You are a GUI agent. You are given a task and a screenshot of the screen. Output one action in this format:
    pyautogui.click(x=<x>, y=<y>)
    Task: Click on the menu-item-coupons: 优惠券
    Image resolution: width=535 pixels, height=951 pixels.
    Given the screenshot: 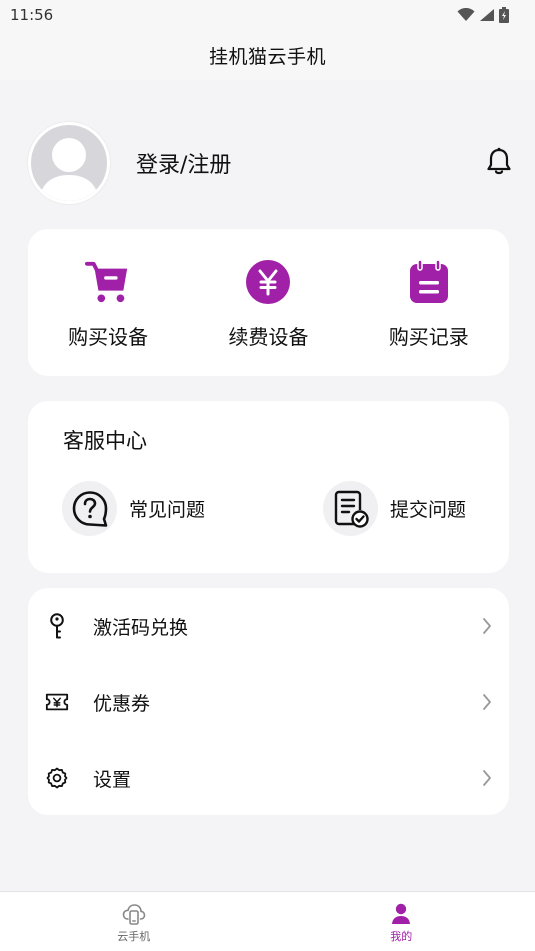 What is the action you would take?
    pyautogui.click(x=268, y=702)
    